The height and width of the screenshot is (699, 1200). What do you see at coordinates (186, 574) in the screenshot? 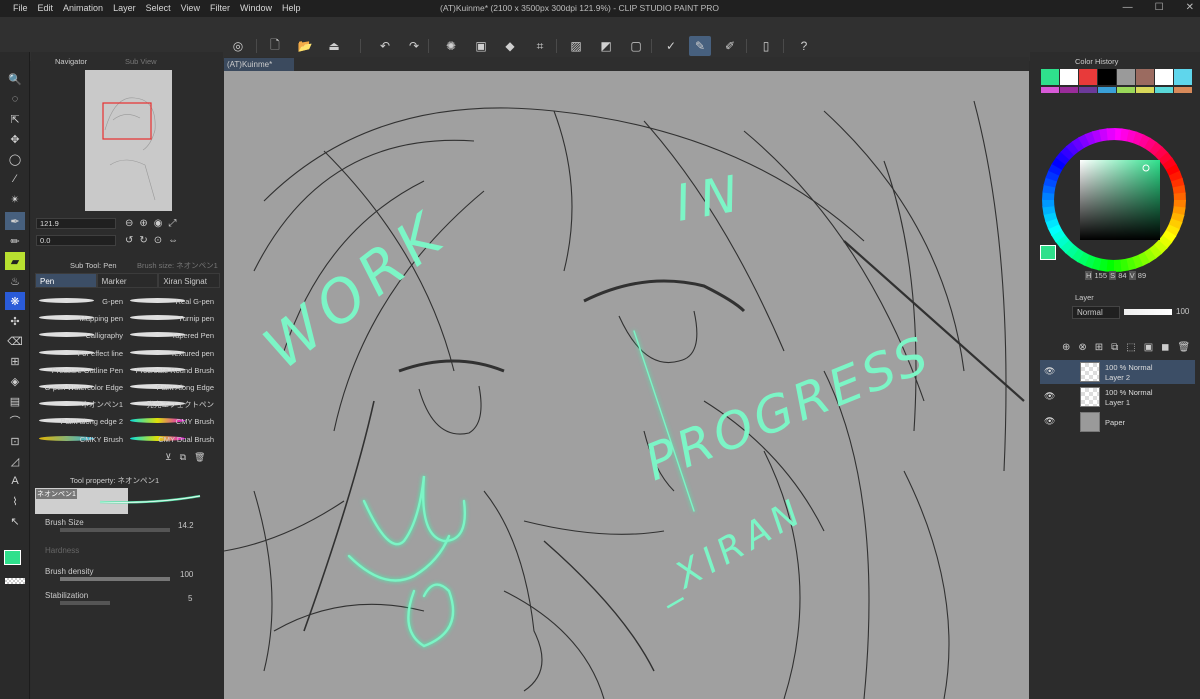
I see `brush-density-value: 100` at bounding box center [186, 574].